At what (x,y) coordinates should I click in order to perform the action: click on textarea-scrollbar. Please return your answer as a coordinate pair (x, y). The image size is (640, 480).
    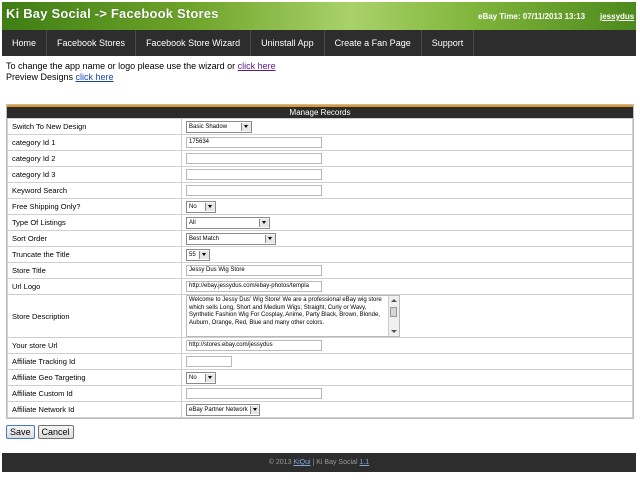
    Looking at the image, I should click on (393, 316).